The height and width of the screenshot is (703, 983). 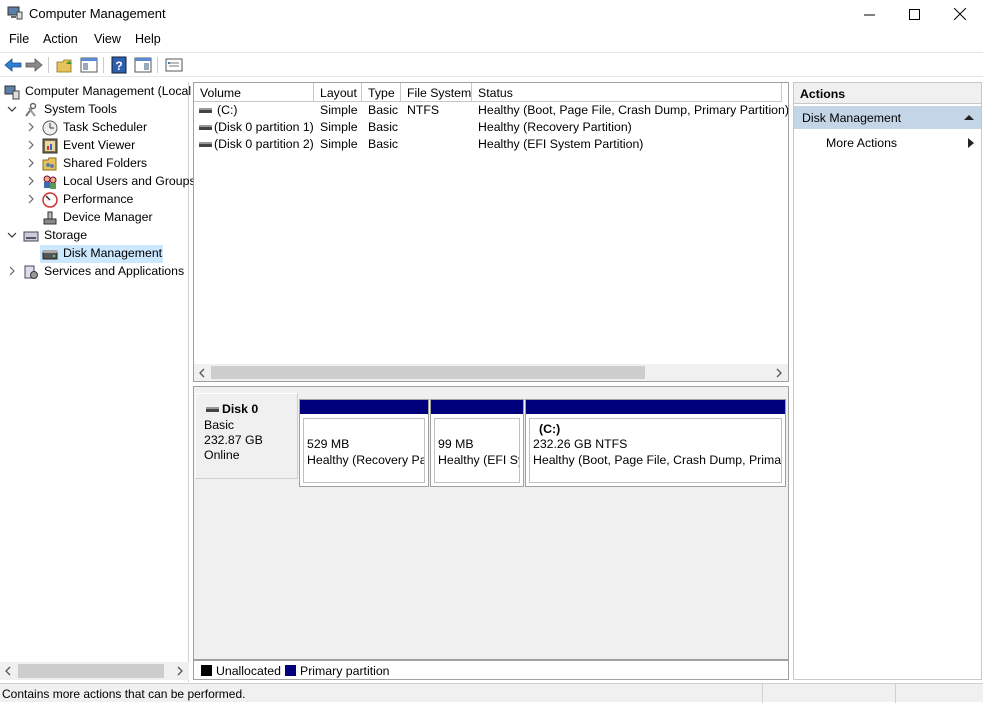 I want to click on up-folder-icon, so click(x=65, y=65).